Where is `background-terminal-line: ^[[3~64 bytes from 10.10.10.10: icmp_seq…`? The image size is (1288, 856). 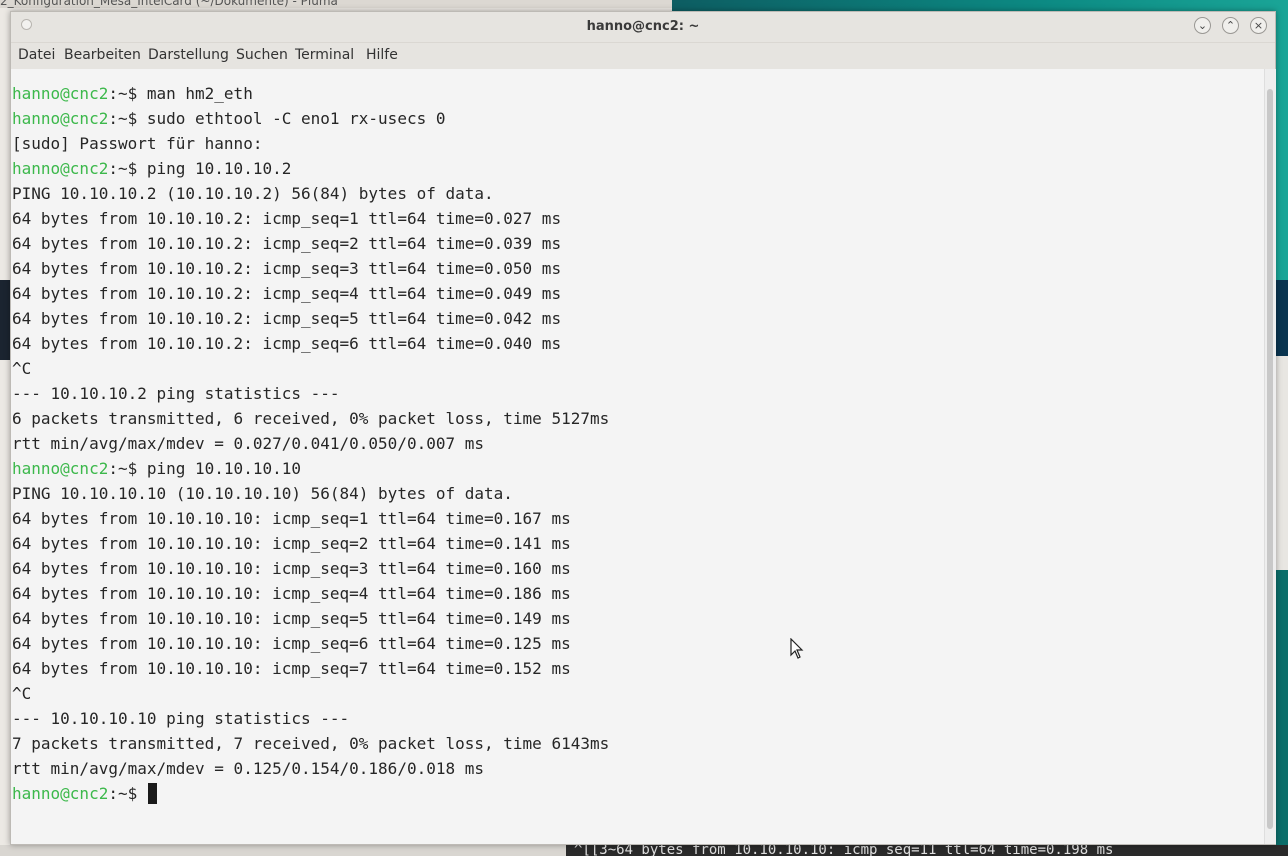 background-terminal-line: ^[[3~64 bytes from 10.10.10.10: icmp_seq… is located at coordinates (927, 850).